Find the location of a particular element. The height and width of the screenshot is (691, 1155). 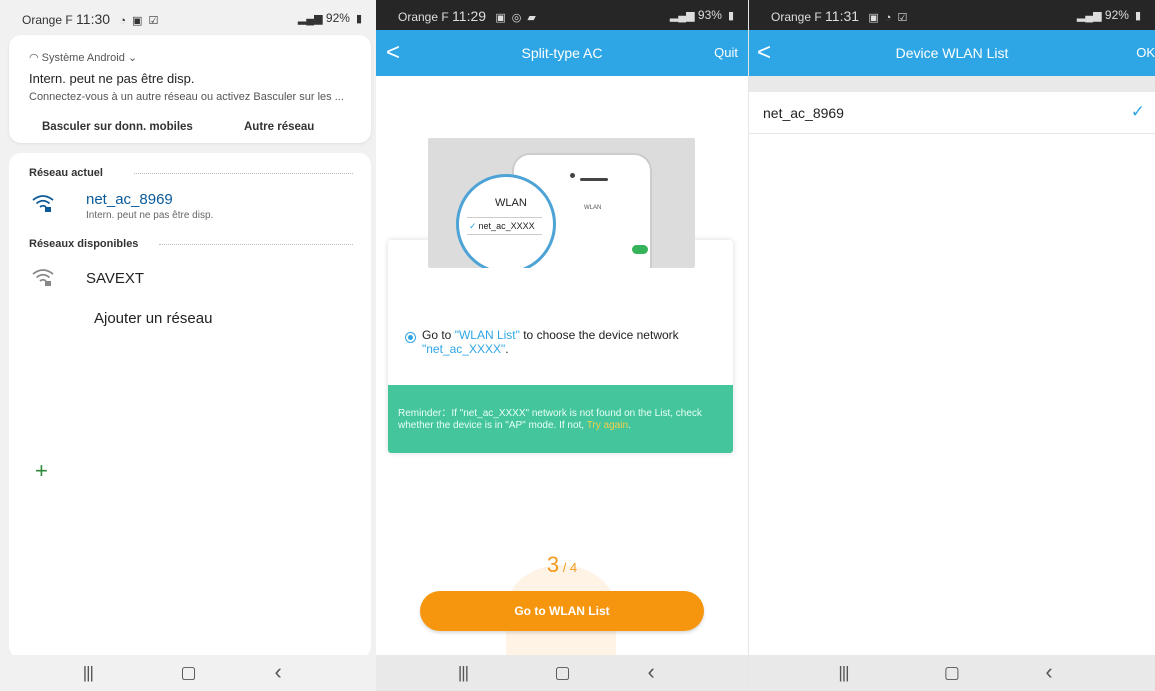

status-bar: Orange F 11:31 ▣ ◔ ☑ ▂▄▆ 92% ▮ is located at coordinates (952, 15).